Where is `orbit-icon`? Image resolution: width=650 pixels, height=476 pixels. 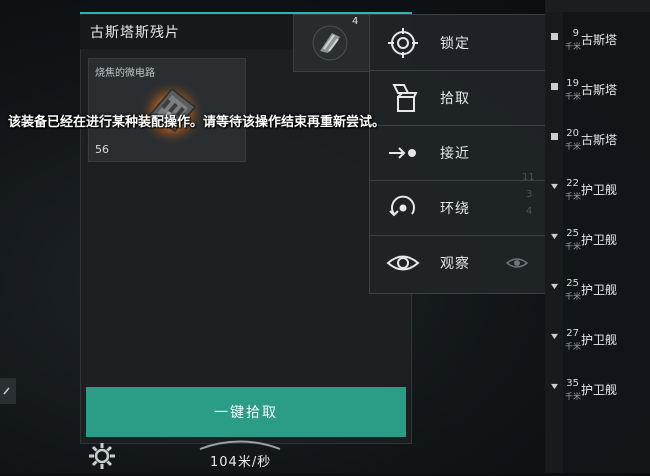
orbit-icon is located at coordinates (402, 205).